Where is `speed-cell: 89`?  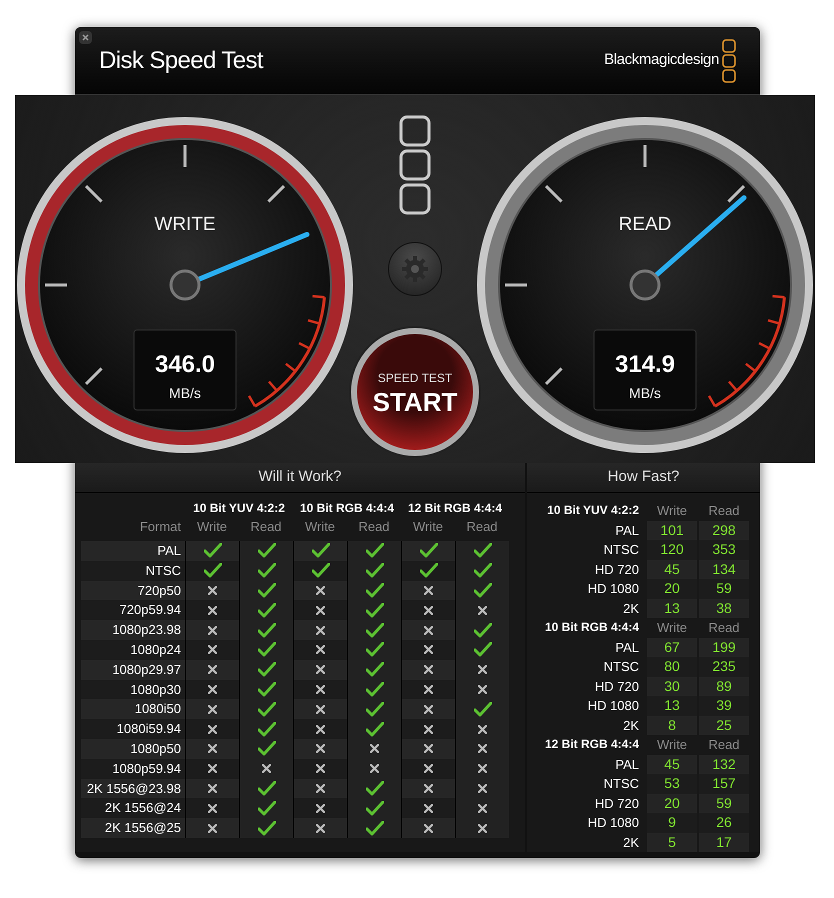 speed-cell: 89 is located at coordinates (724, 686).